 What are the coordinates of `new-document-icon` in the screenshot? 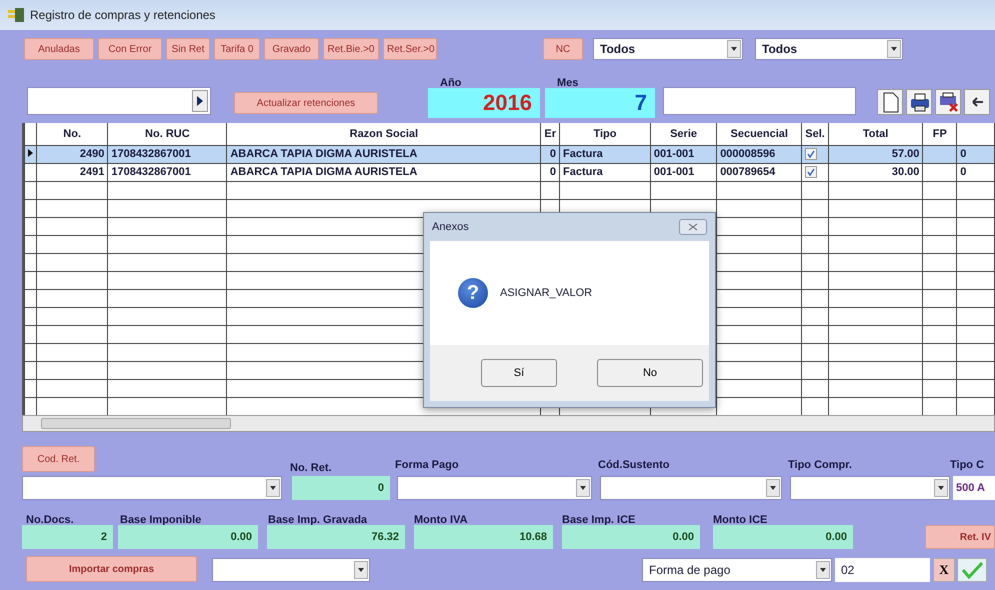 It's located at (890, 102).